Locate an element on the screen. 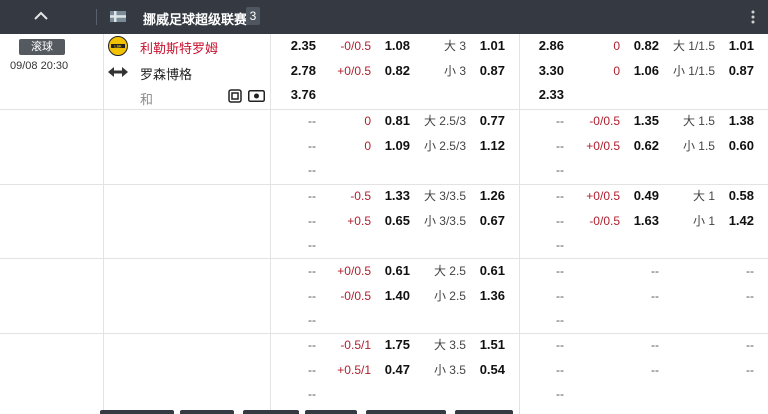 The width and height of the screenshot is (768, 414). favorite-icon is located at coordinates (235, 96).